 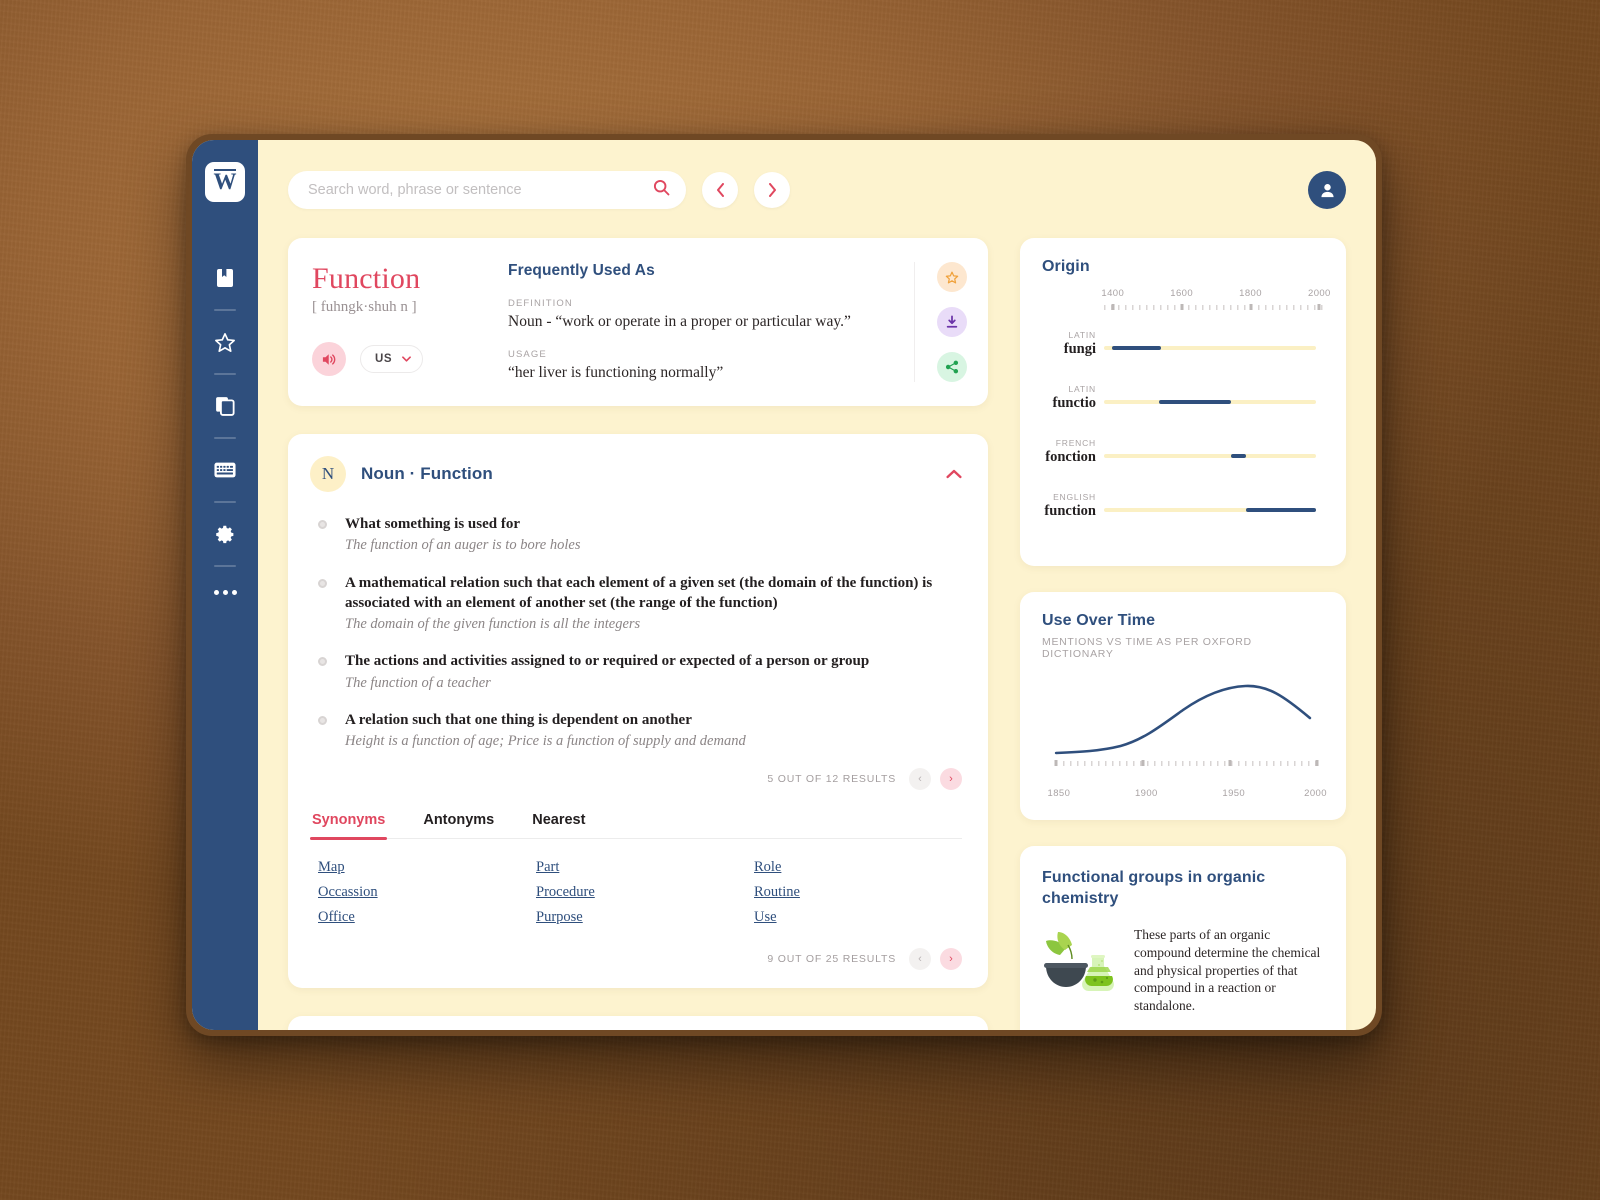 What do you see at coordinates (858, 917) in the screenshot?
I see `synonym-link: Use` at bounding box center [858, 917].